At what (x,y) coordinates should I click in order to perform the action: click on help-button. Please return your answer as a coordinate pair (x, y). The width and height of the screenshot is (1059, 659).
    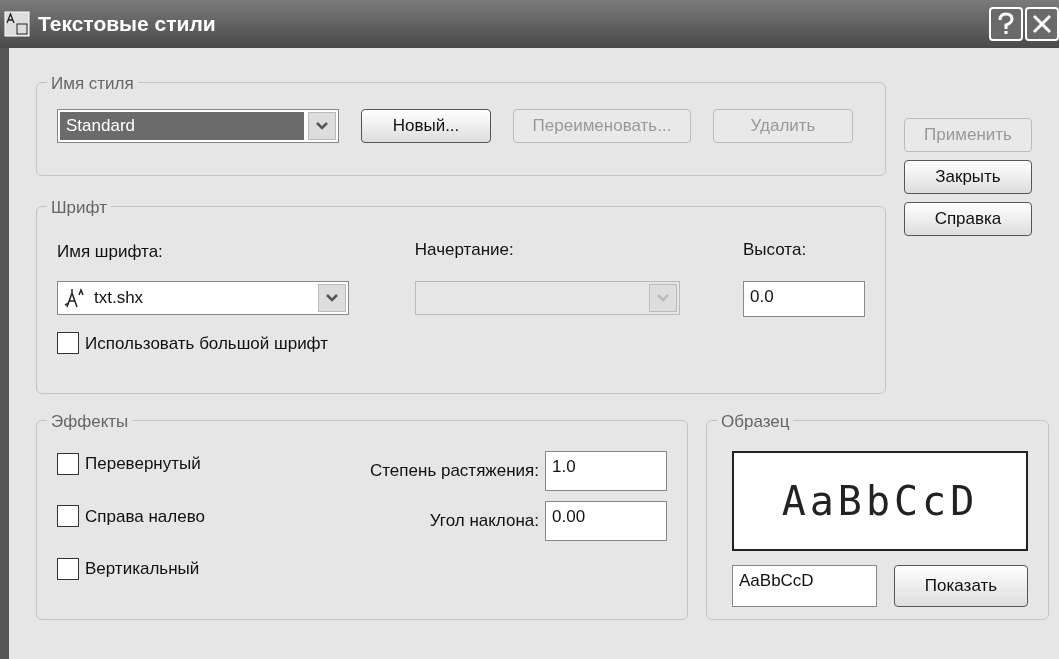
    Looking at the image, I should click on (1006, 24).